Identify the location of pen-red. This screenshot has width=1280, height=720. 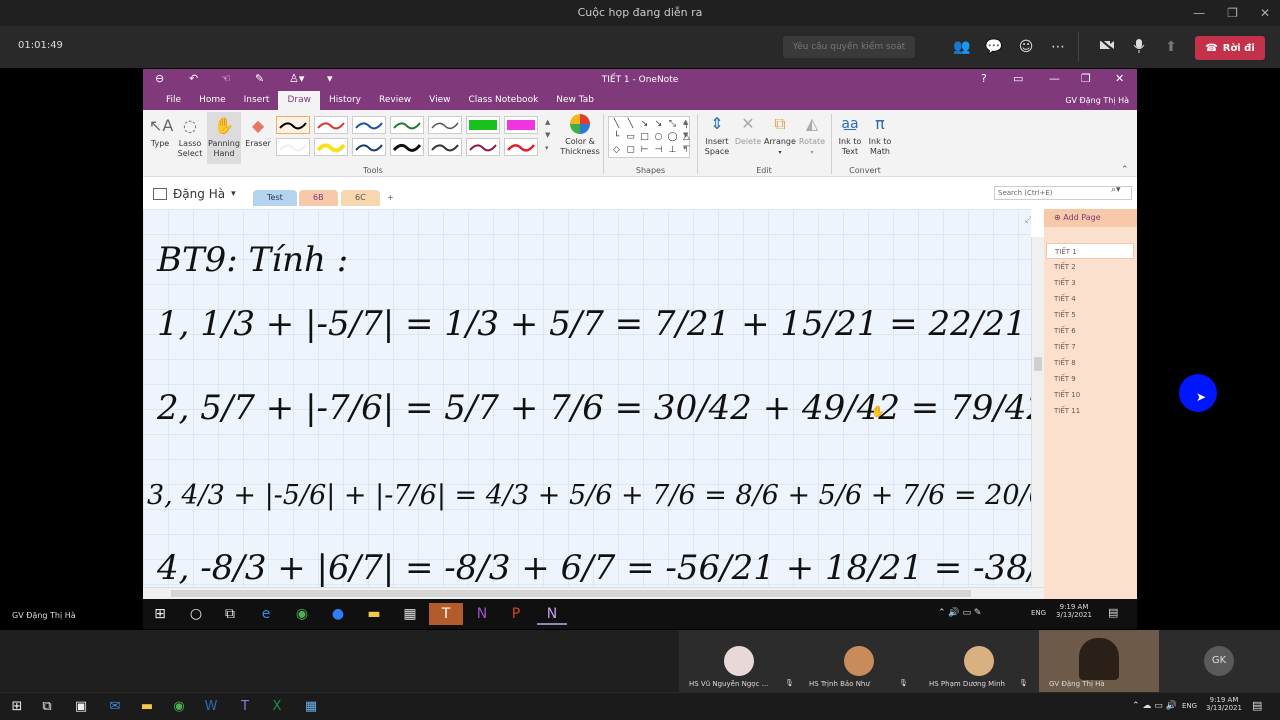
(331, 125).